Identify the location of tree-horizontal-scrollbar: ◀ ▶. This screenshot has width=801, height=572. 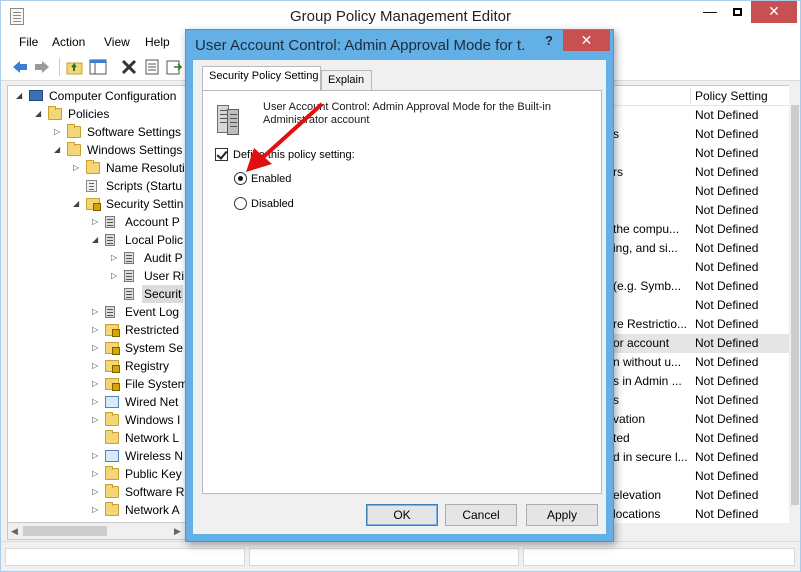
(97, 531).